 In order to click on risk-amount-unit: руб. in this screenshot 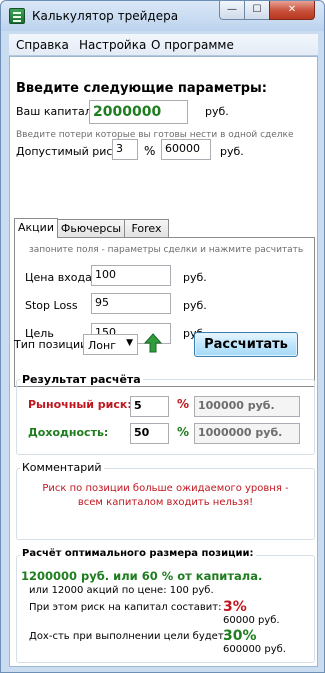, I will do `click(232, 151)`.